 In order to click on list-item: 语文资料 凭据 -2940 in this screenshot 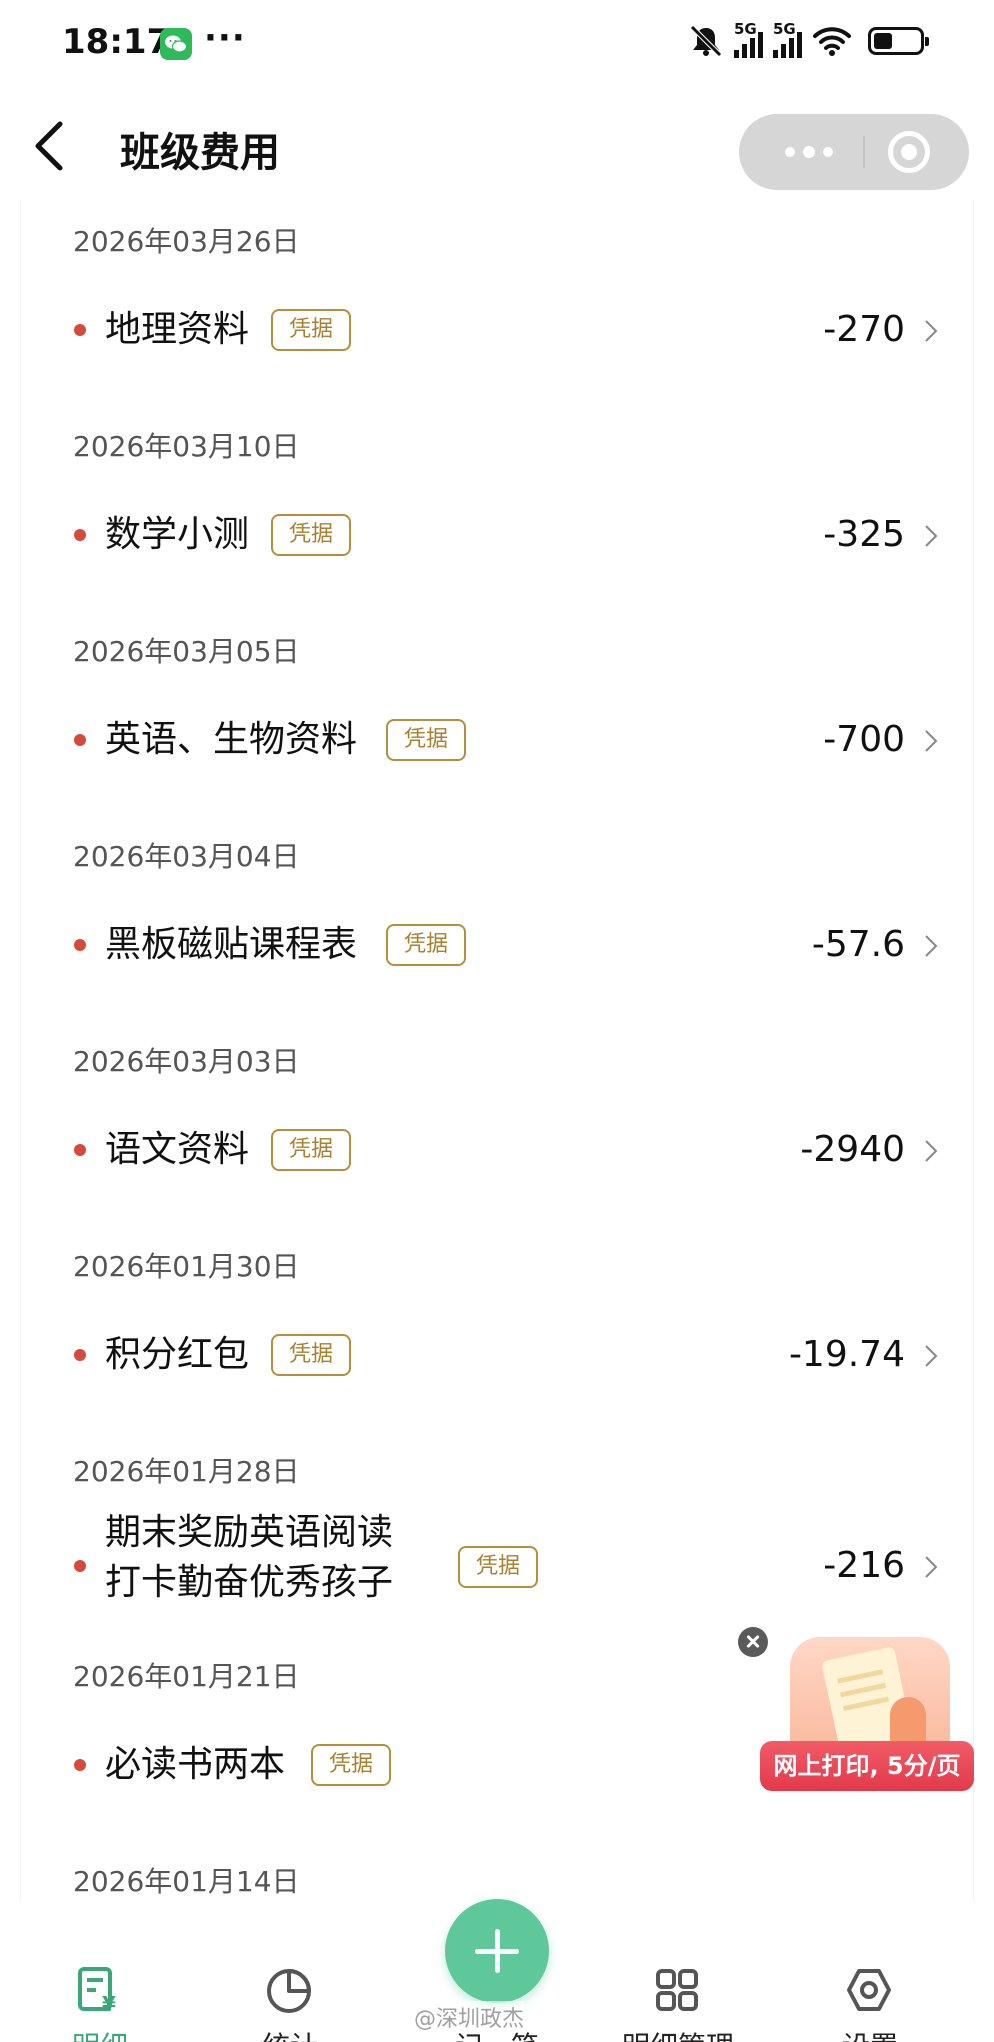, I will do `click(498, 1150)`.